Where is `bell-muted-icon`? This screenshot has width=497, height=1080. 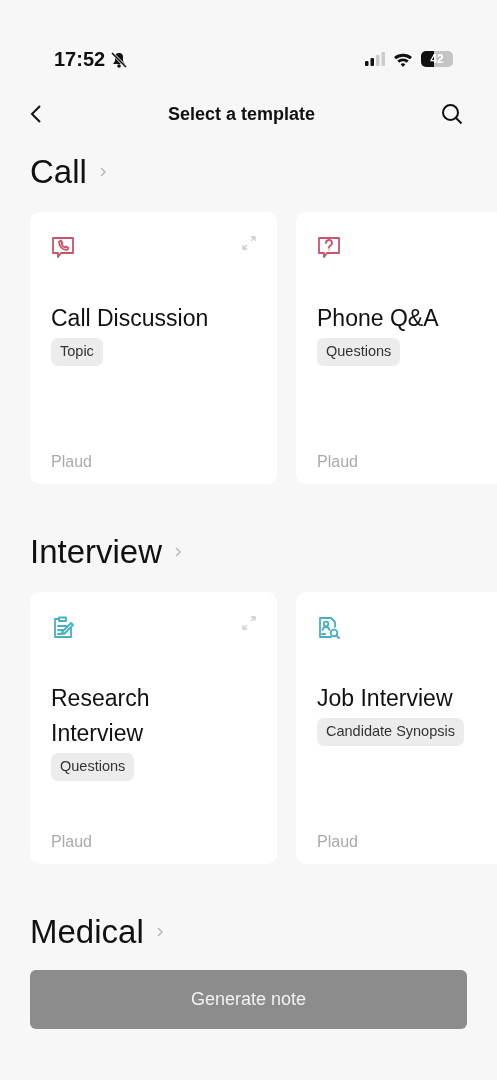
bell-muted-icon is located at coordinates (119, 59).